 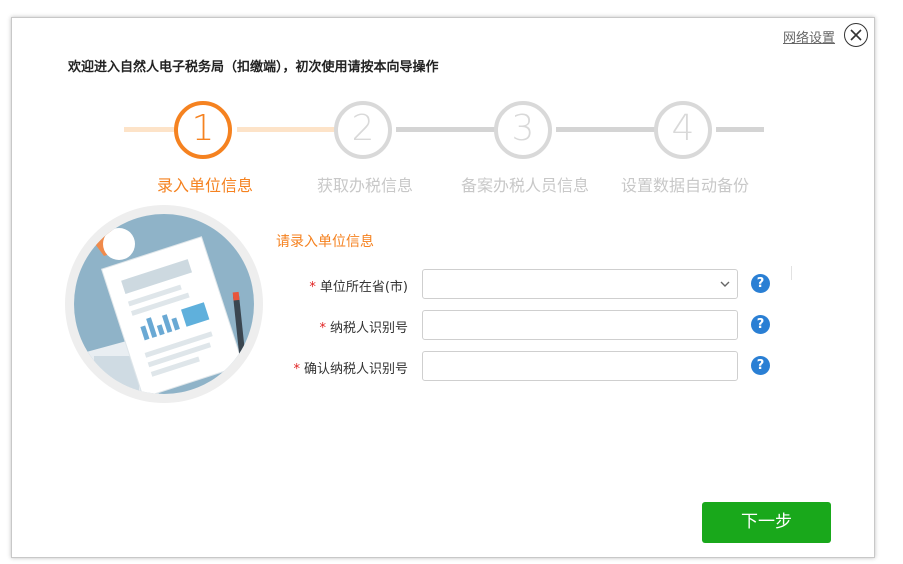 What do you see at coordinates (203, 130) in the screenshot?
I see `step-1-circle: 1` at bounding box center [203, 130].